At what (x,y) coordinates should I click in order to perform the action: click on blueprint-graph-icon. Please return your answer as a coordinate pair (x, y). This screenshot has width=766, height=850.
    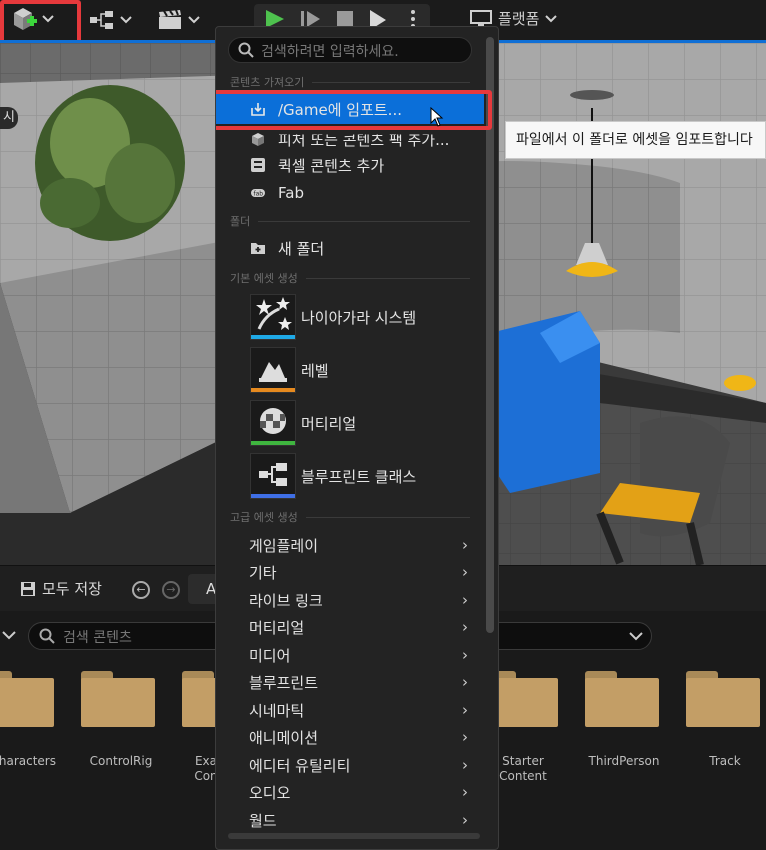
    Looking at the image, I should click on (101, 20).